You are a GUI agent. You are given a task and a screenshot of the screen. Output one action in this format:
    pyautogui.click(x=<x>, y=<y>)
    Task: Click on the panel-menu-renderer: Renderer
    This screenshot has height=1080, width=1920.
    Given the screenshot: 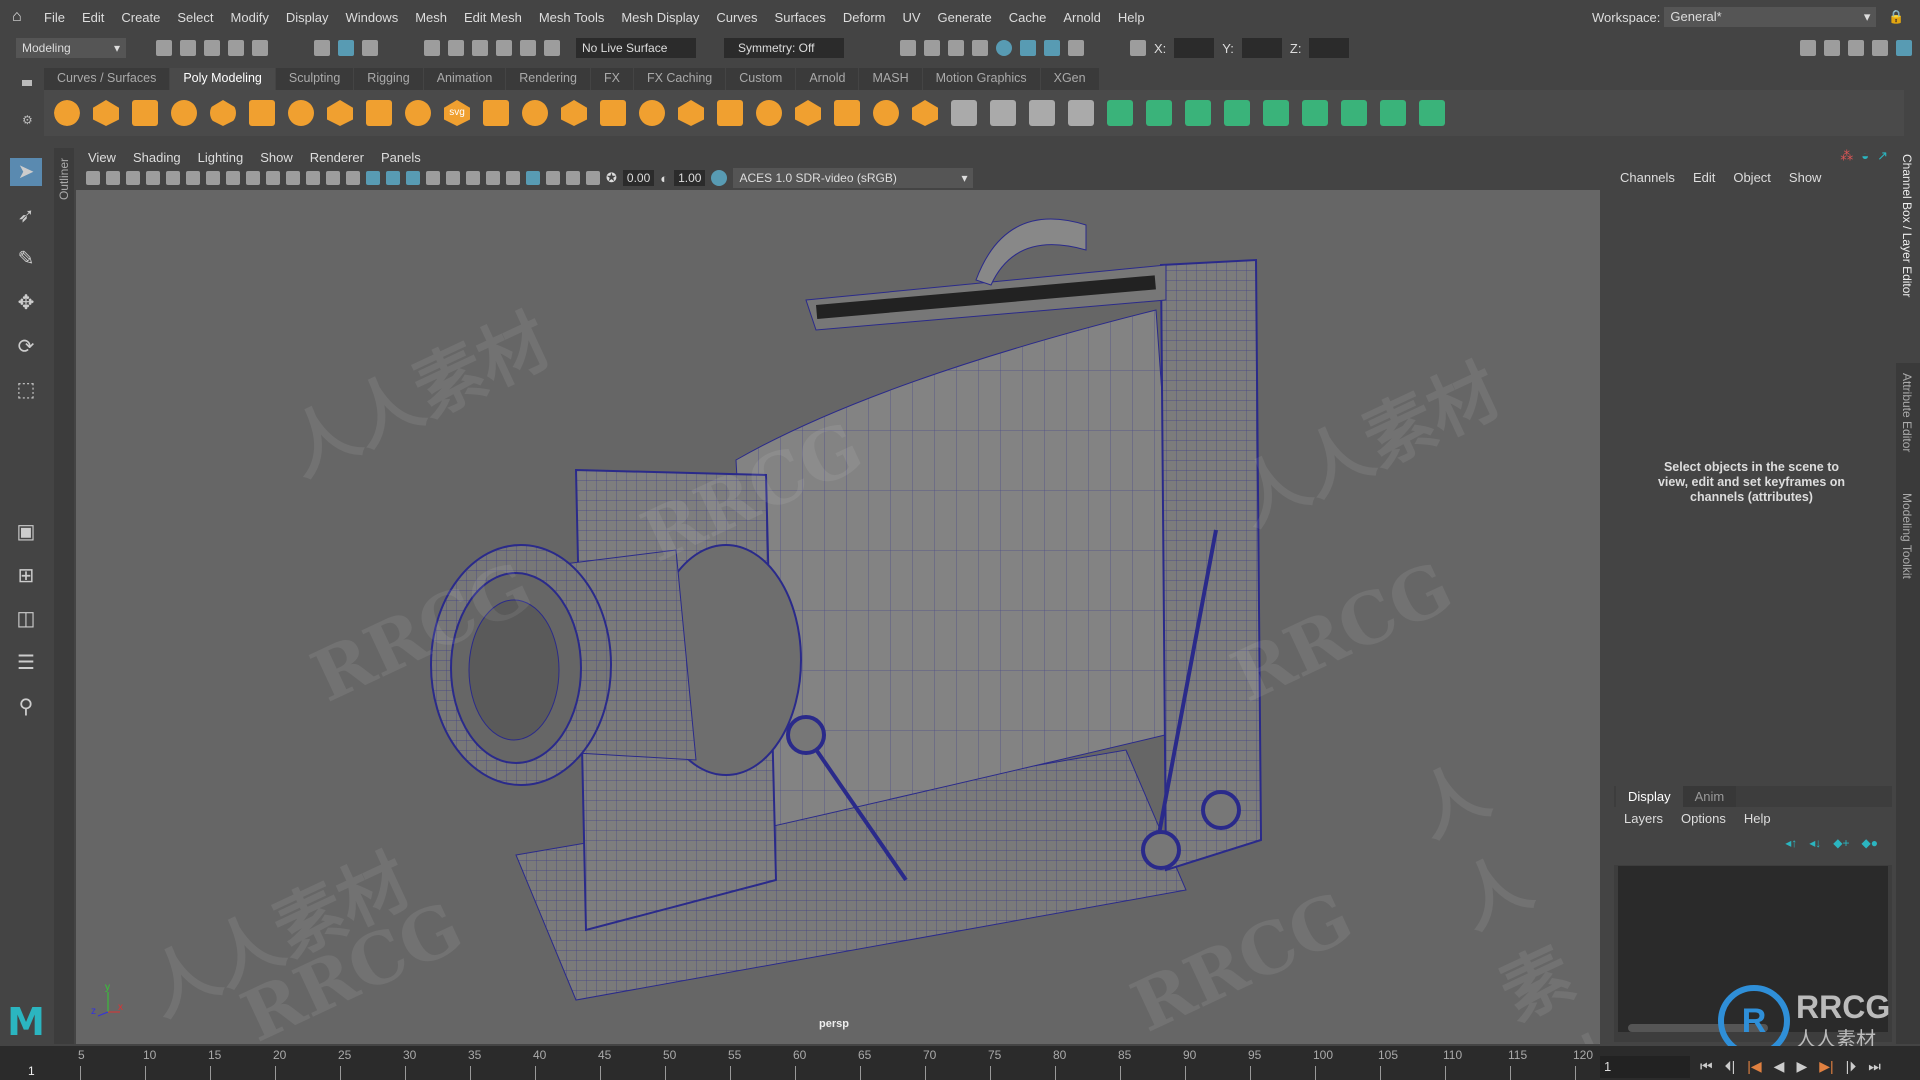 What is the action you would take?
    pyautogui.click(x=337, y=157)
    